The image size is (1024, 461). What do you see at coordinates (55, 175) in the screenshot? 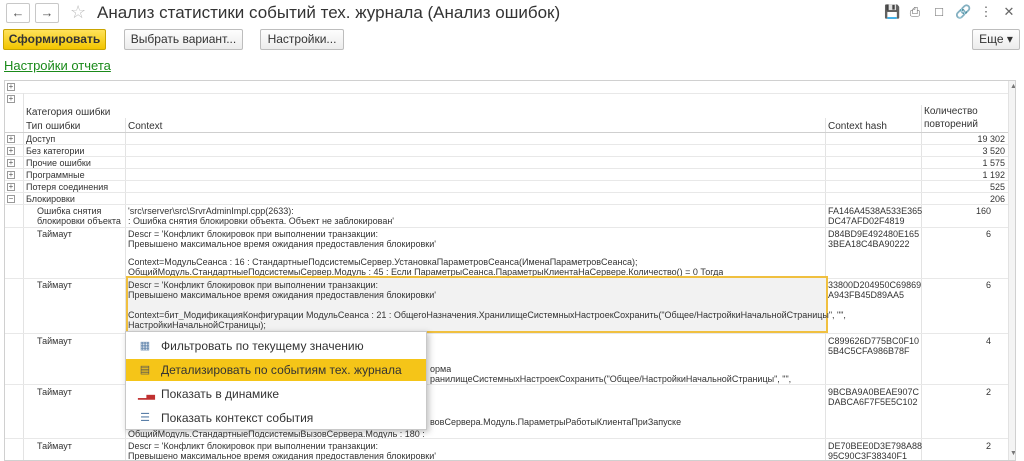
I see `group-name: Программные` at bounding box center [55, 175].